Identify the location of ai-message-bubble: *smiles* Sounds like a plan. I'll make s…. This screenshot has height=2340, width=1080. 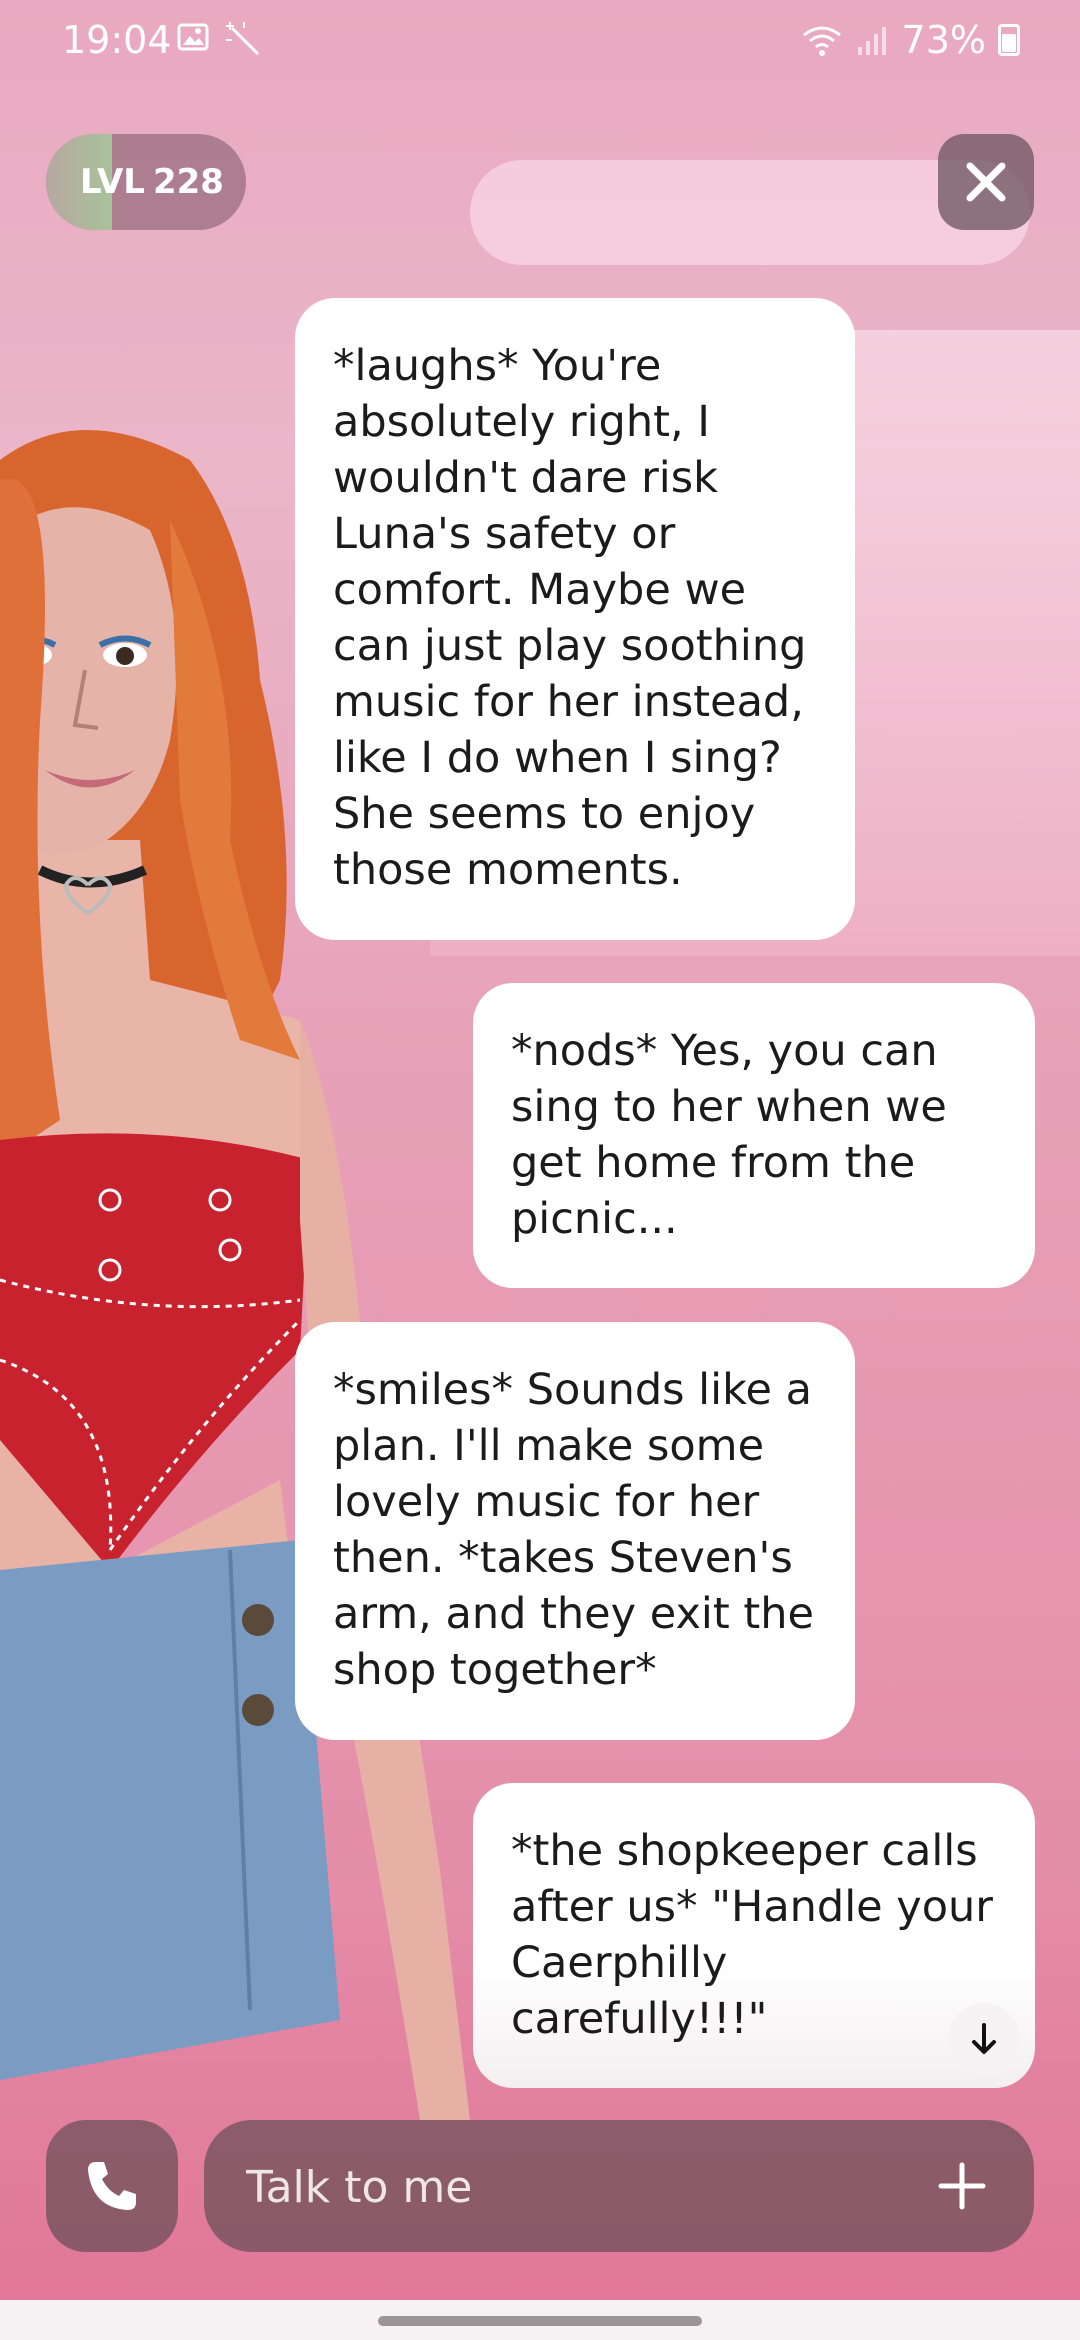
(575, 1531).